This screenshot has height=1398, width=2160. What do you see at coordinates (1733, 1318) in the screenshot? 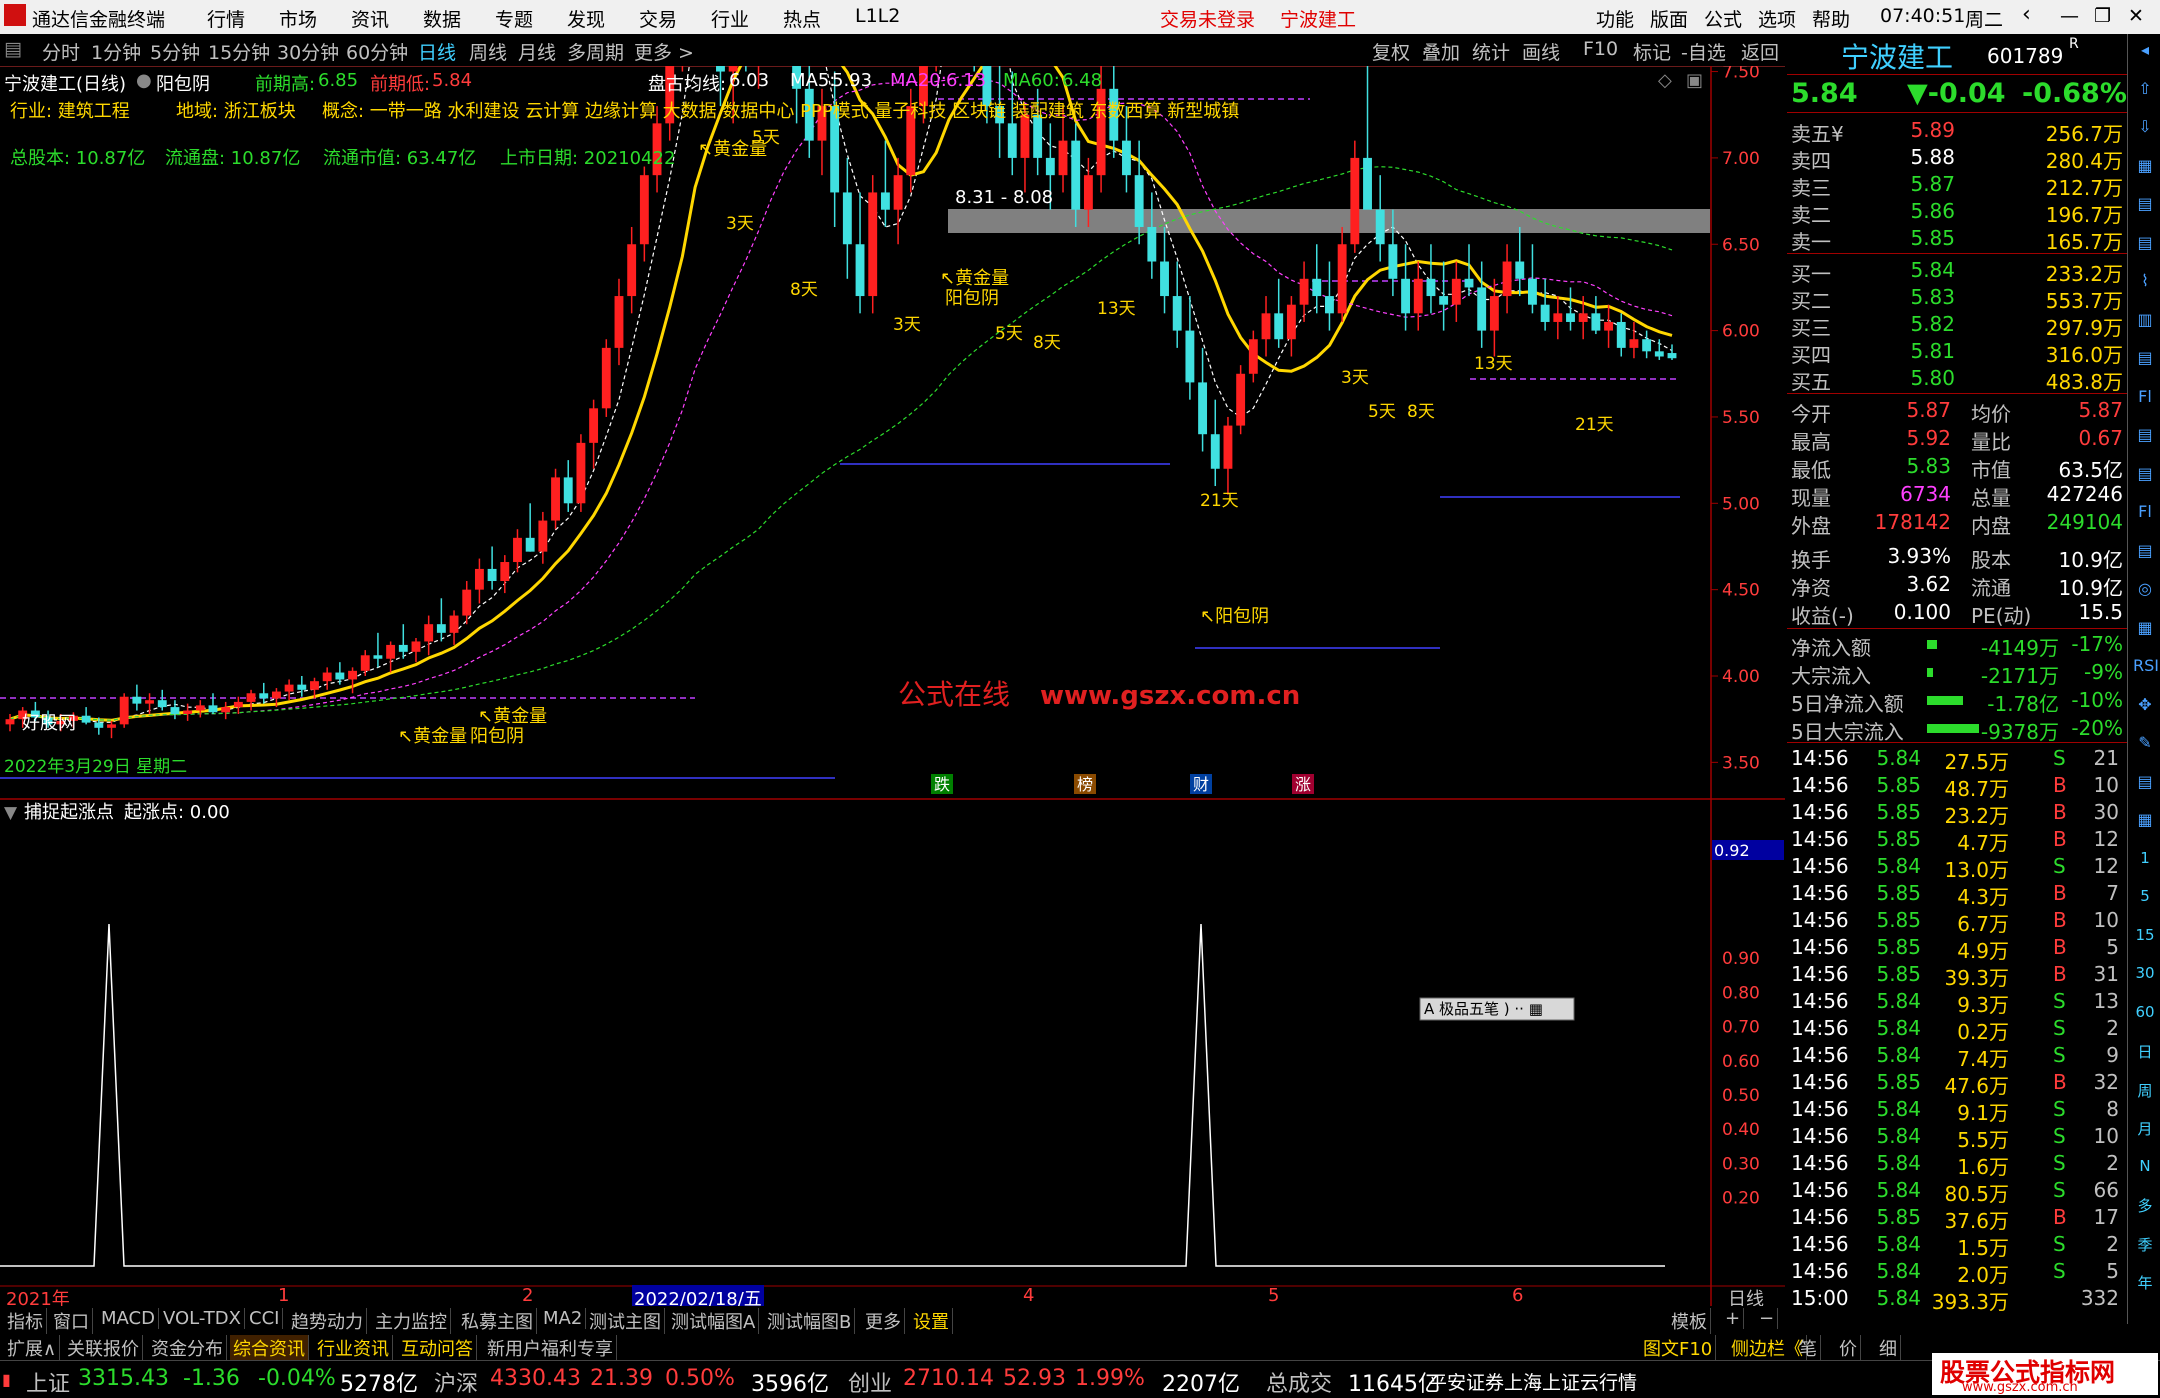
I see `tabs-right-control: +` at bounding box center [1733, 1318].